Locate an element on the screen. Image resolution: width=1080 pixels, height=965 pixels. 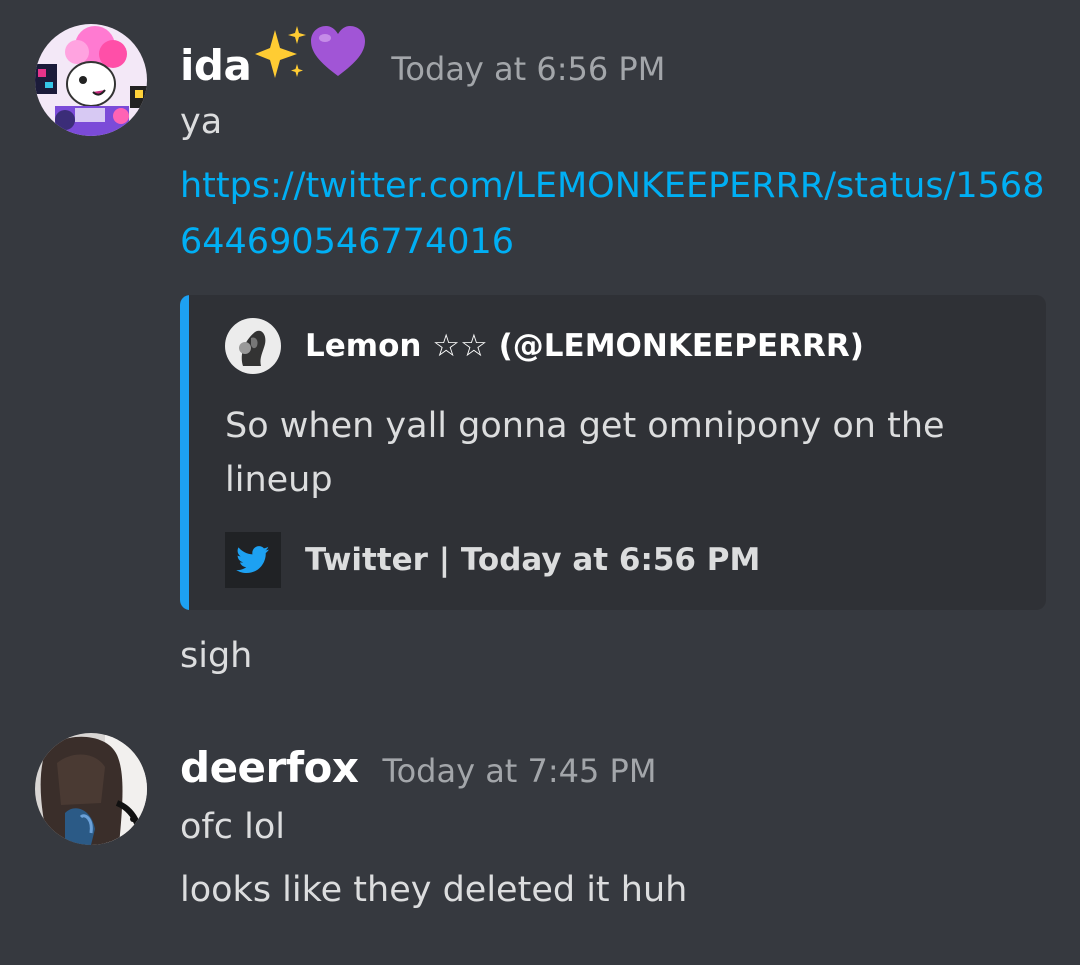
avatar-deerfox is located at coordinates (91, 789).